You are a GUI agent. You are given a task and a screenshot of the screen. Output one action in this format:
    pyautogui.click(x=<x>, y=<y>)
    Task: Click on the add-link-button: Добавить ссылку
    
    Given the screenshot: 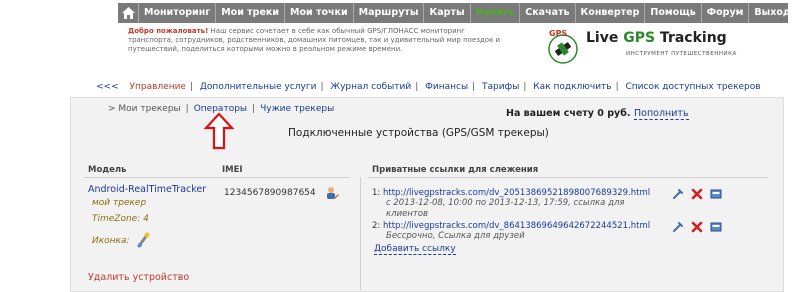 What is the action you would take?
    pyautogui.click(x=415, y=249)
    